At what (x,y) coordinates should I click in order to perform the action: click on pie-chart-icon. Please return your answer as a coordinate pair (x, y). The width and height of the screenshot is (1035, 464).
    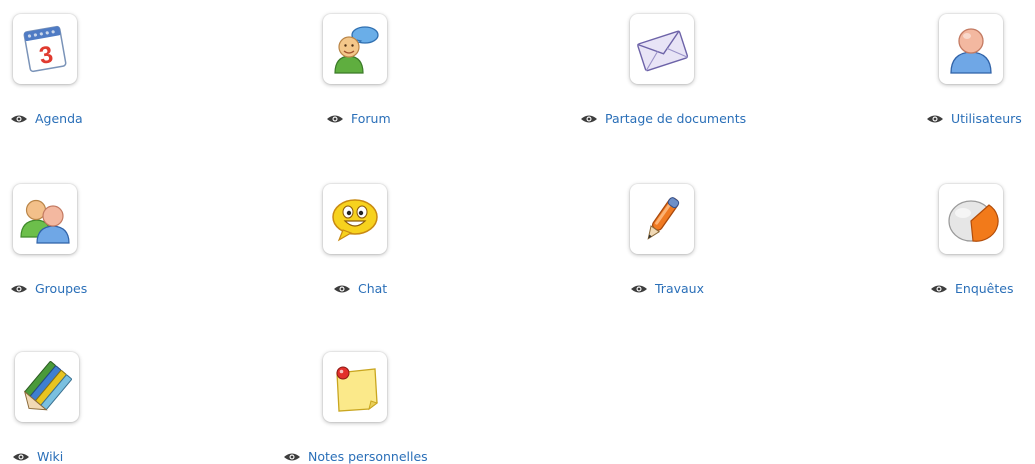
    Looking at the image, I should click on (973, 221).